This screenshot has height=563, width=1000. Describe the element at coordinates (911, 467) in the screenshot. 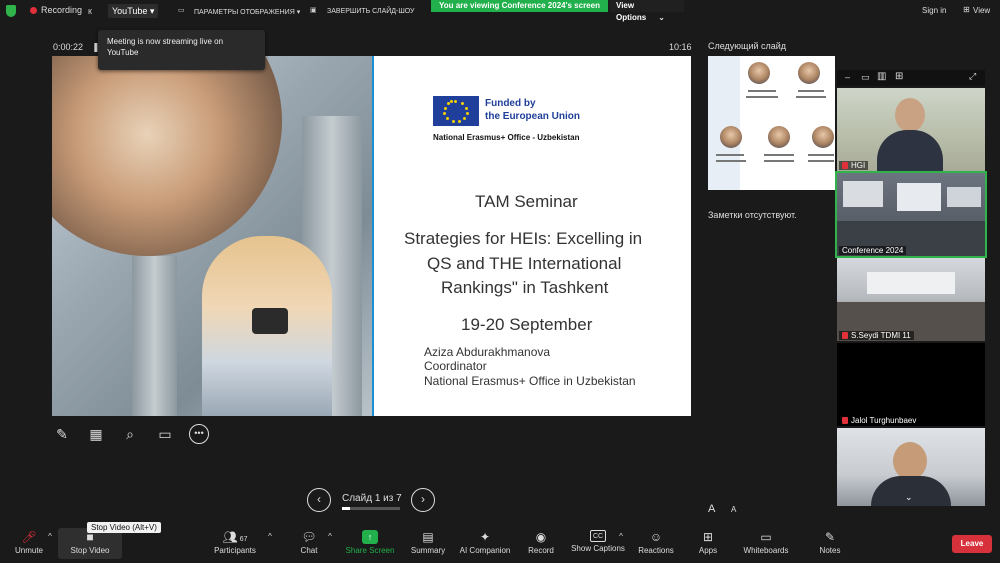

I see `participant-tile: ⌄` at that location.